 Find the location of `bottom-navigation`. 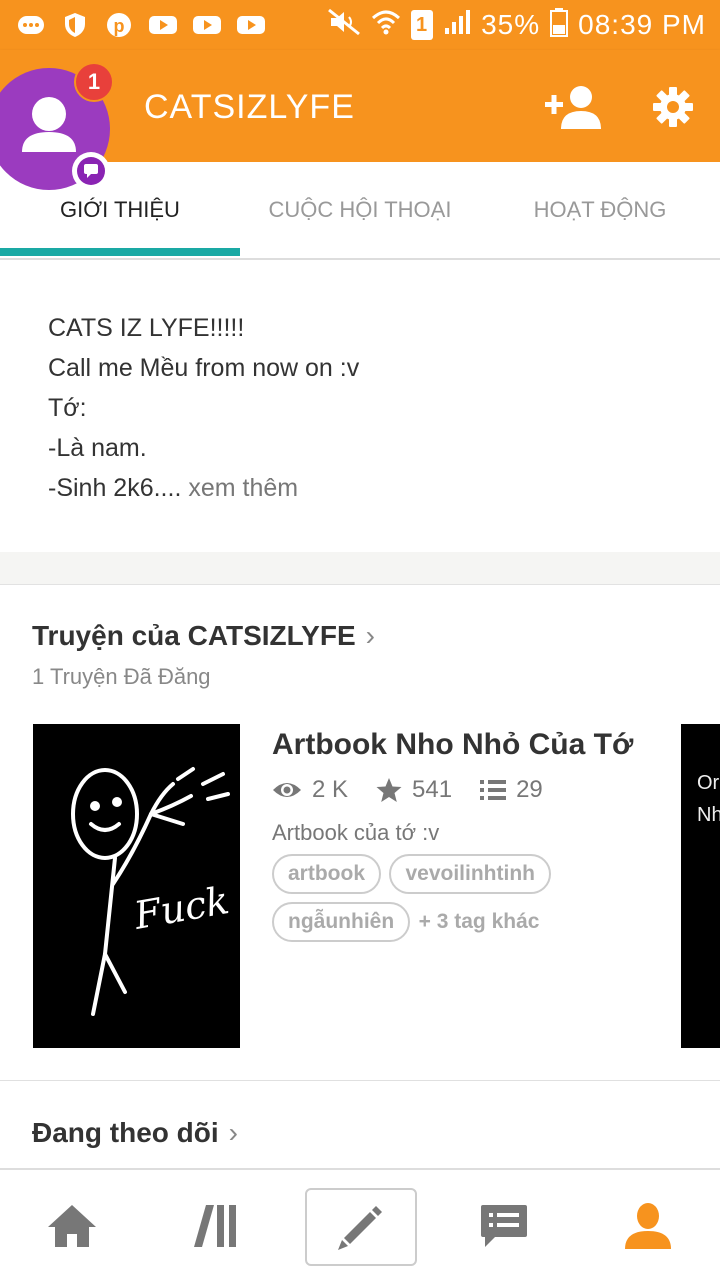

bottom-navigation is located at coordinates (360, 1225).